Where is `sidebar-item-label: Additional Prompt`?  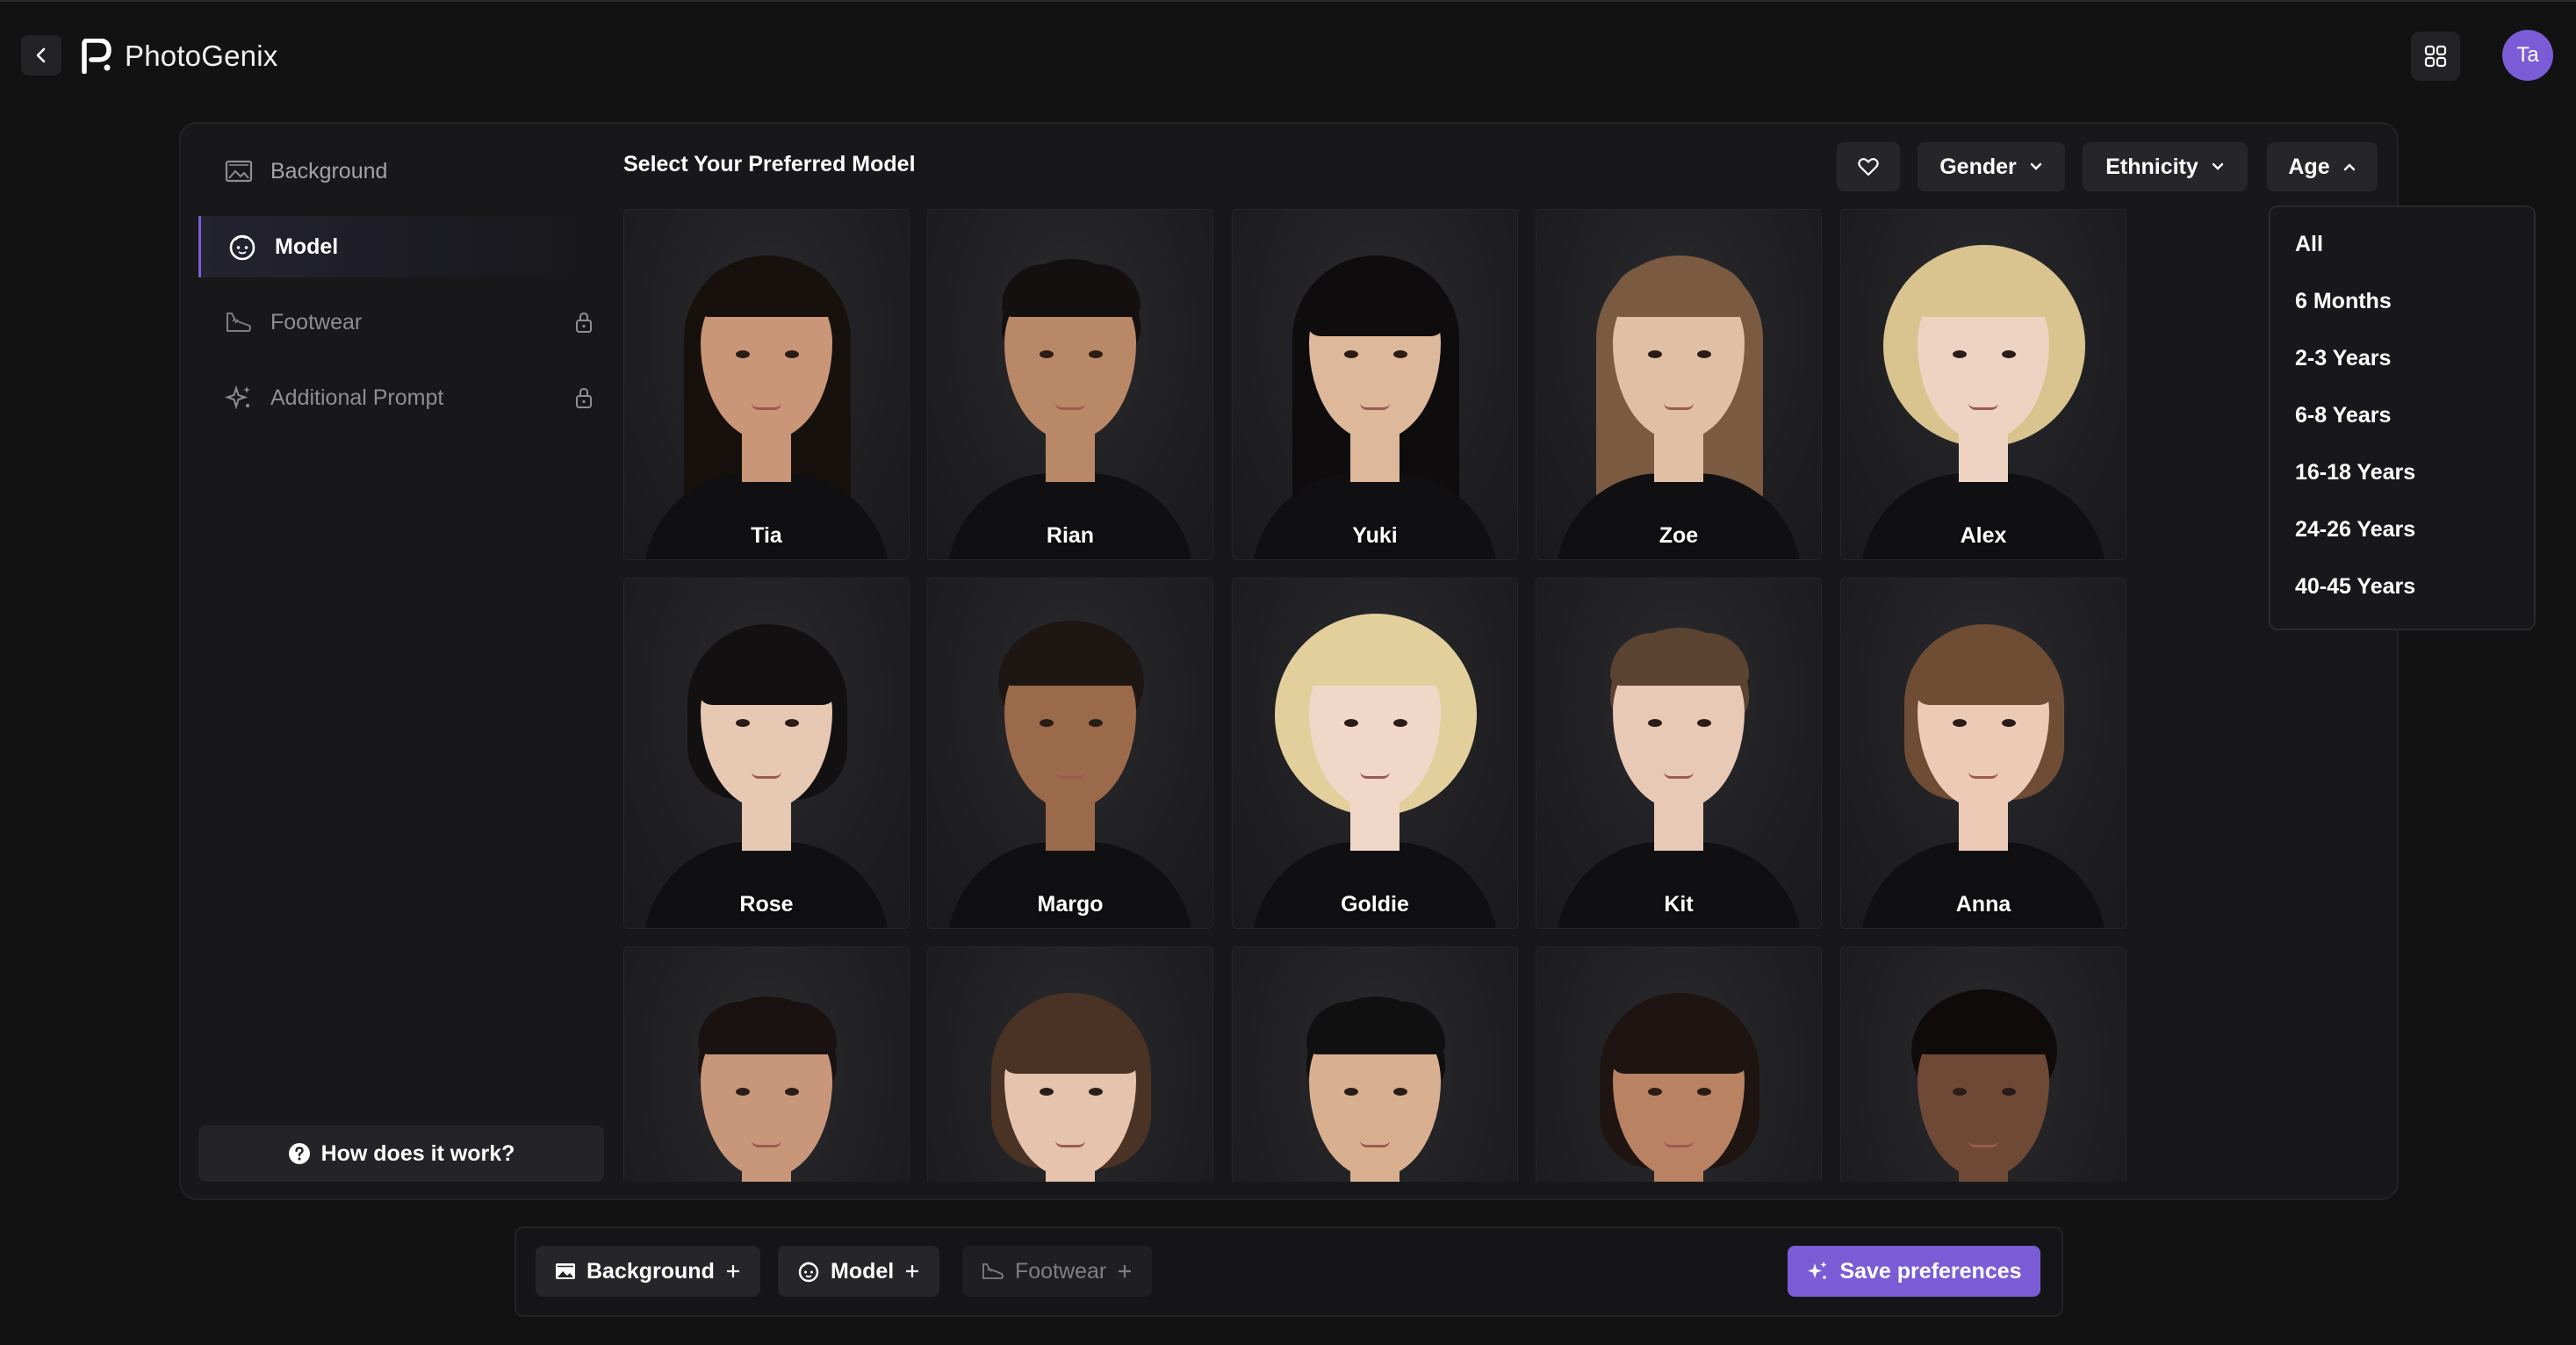
sidebar-item-label: Additional Prompt is located at coordinates (357, 397).